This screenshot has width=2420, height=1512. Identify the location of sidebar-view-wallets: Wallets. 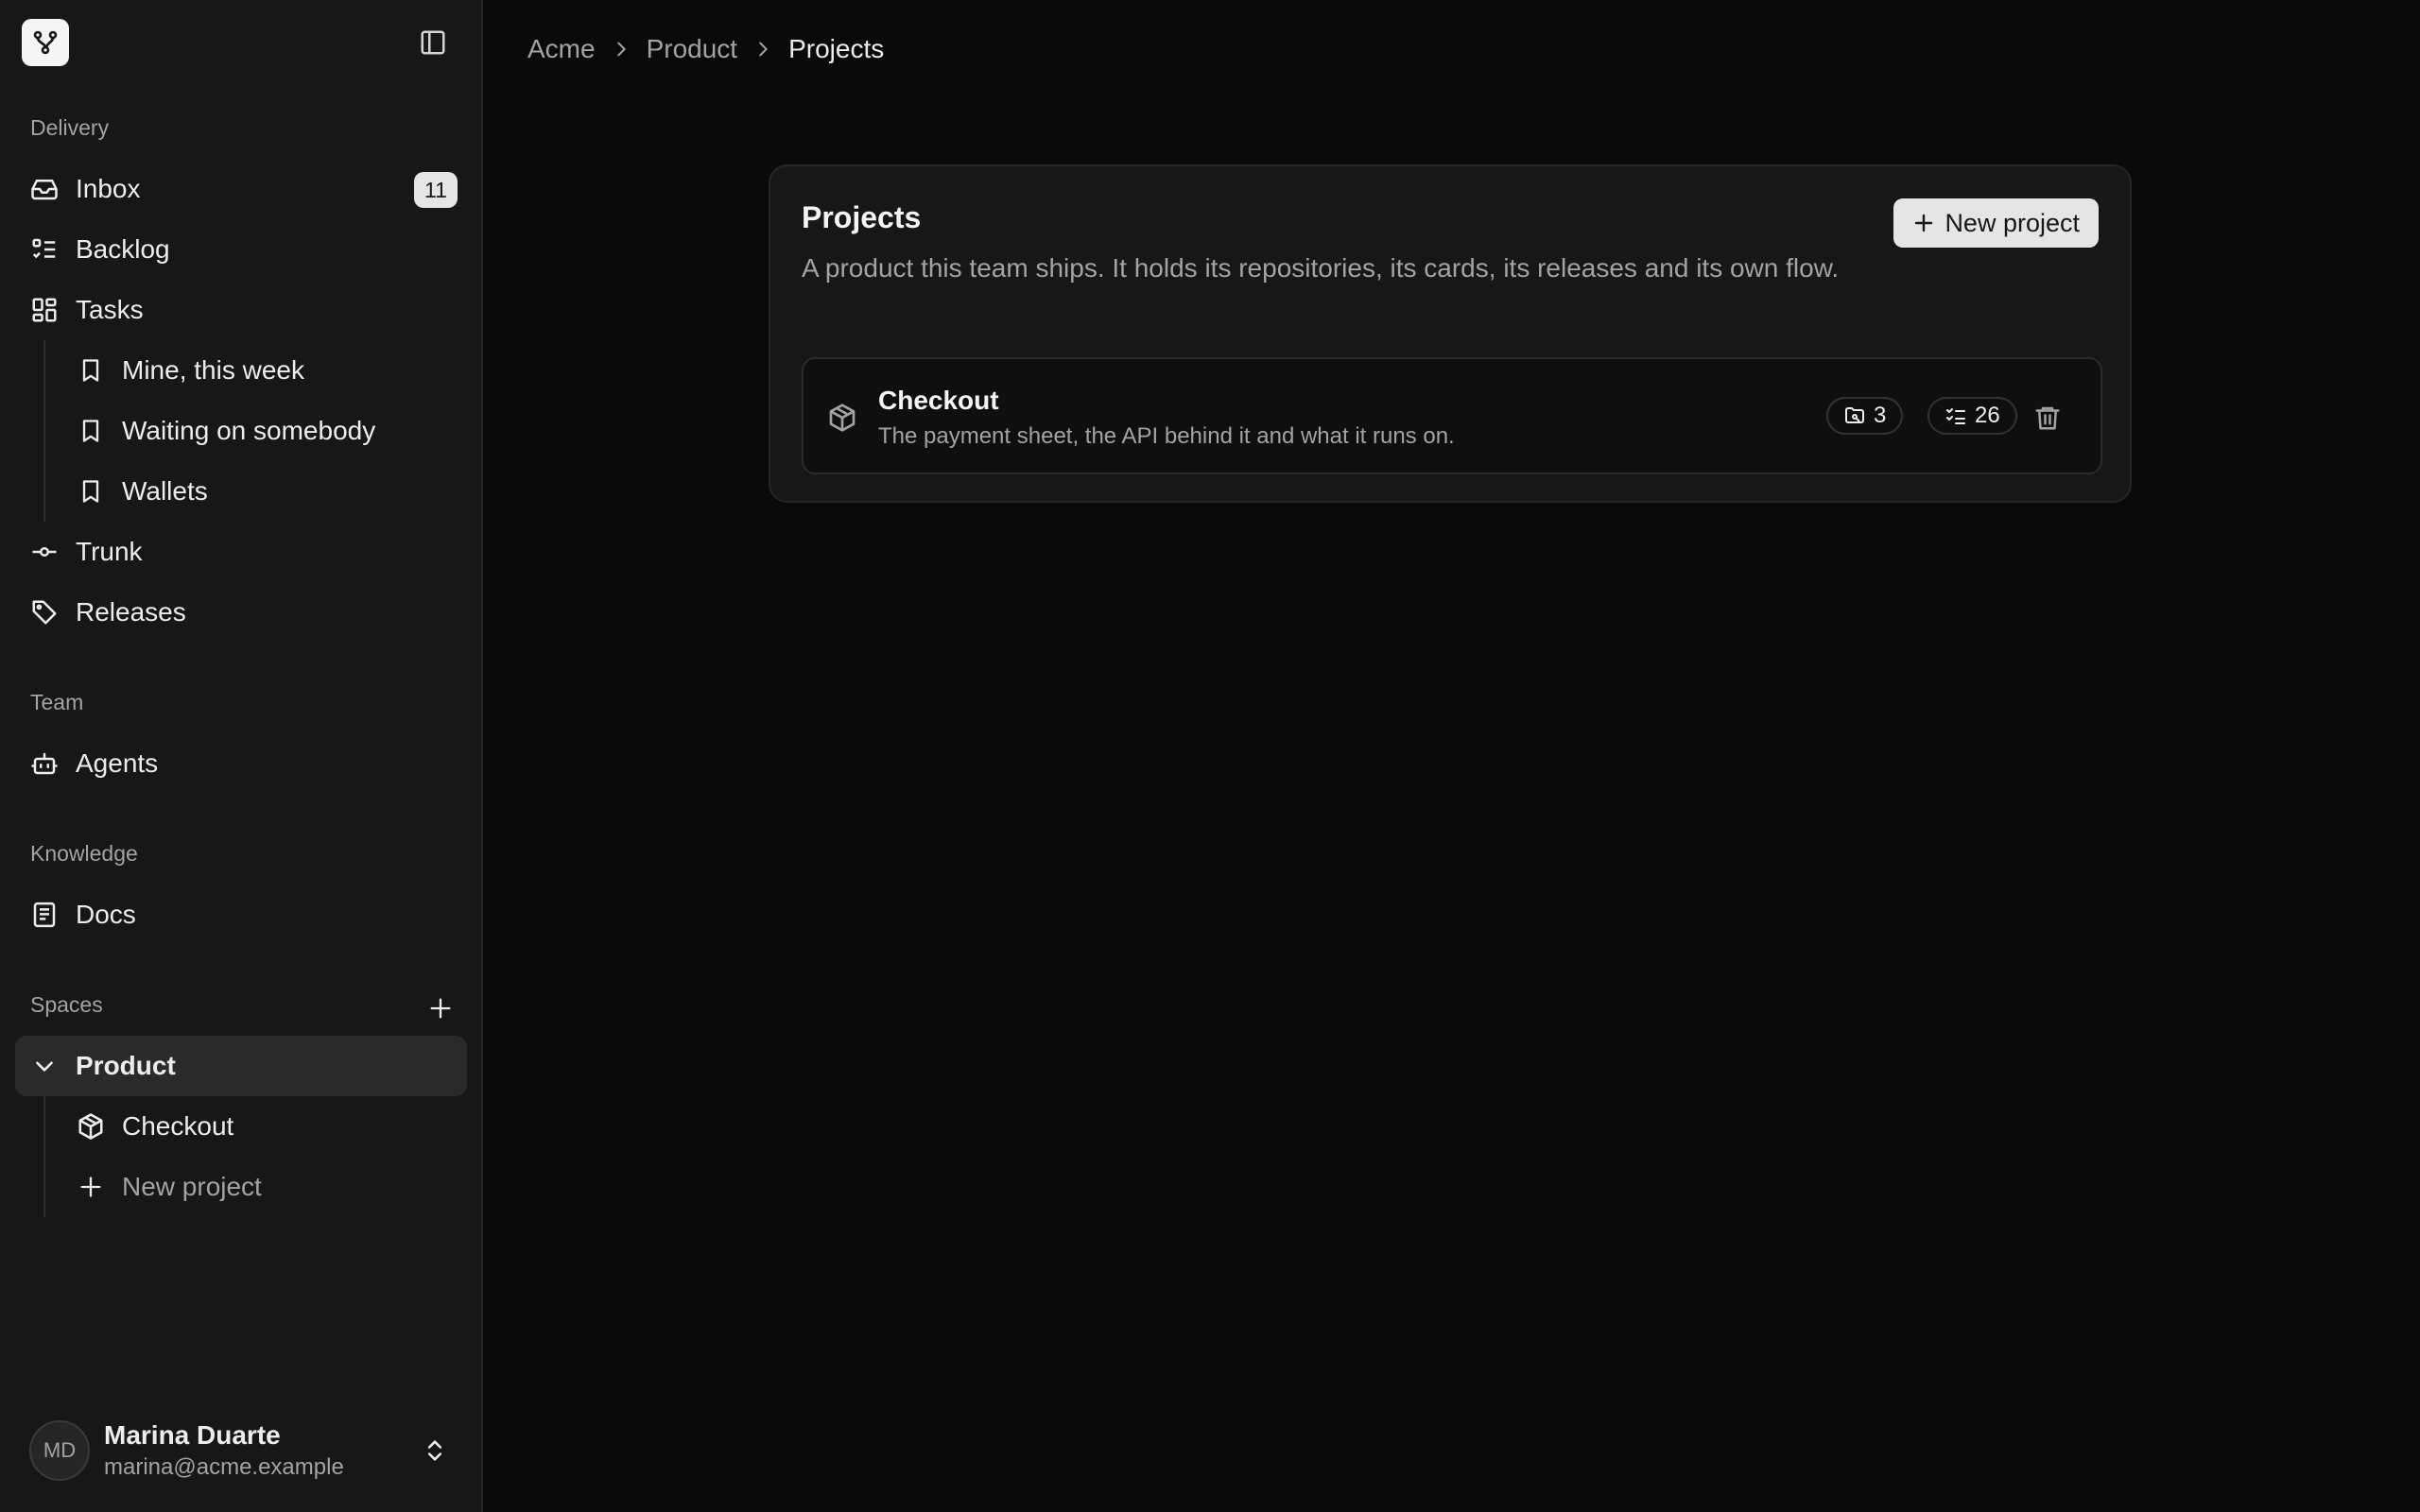
(264, 491).